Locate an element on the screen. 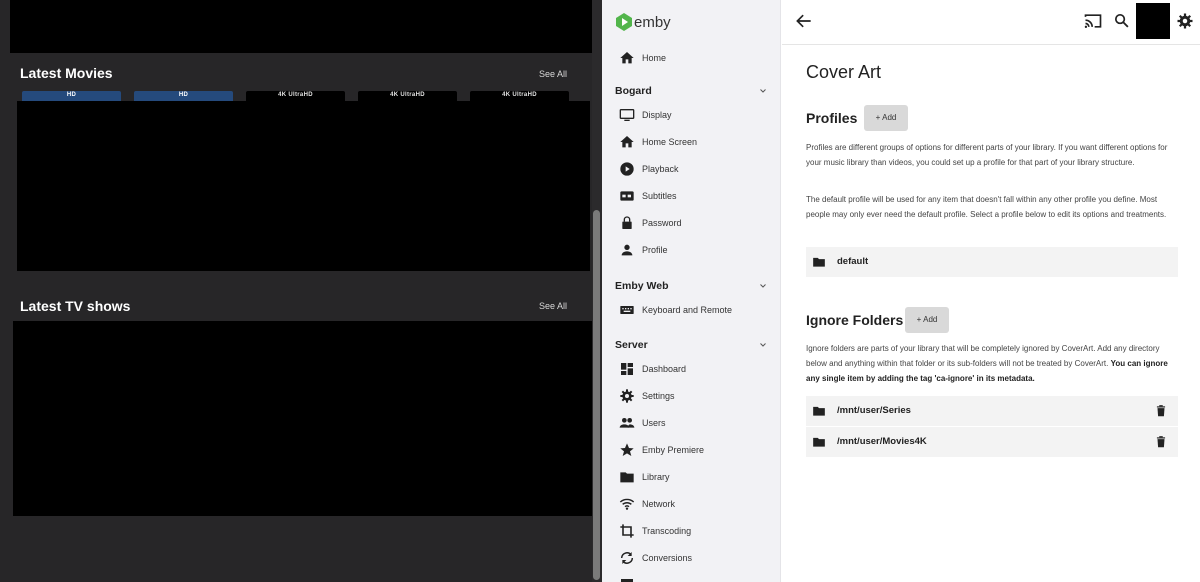  sidebar-item-display: Display is located at coordinates (691, 115).